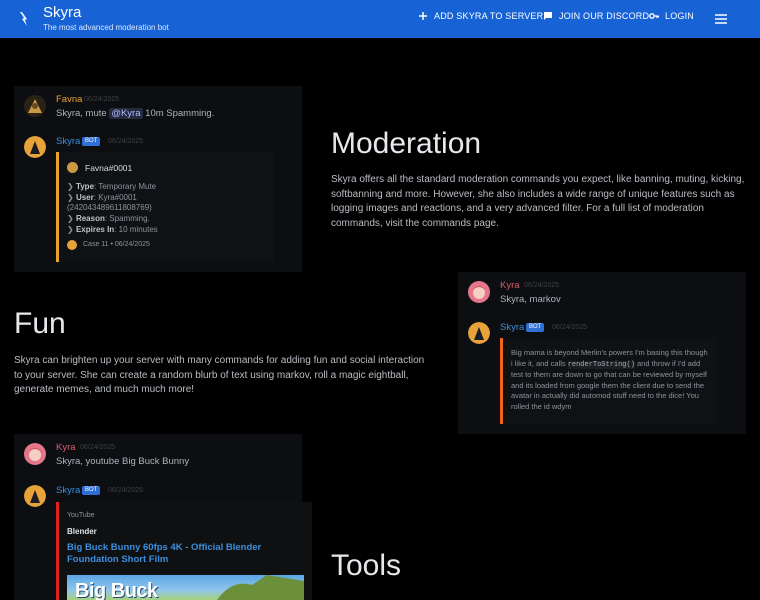 The image size is (760, 600). Describe the element at coordinates (90, 218) in the screenshot. I see `reason-label: Reason` at that location.